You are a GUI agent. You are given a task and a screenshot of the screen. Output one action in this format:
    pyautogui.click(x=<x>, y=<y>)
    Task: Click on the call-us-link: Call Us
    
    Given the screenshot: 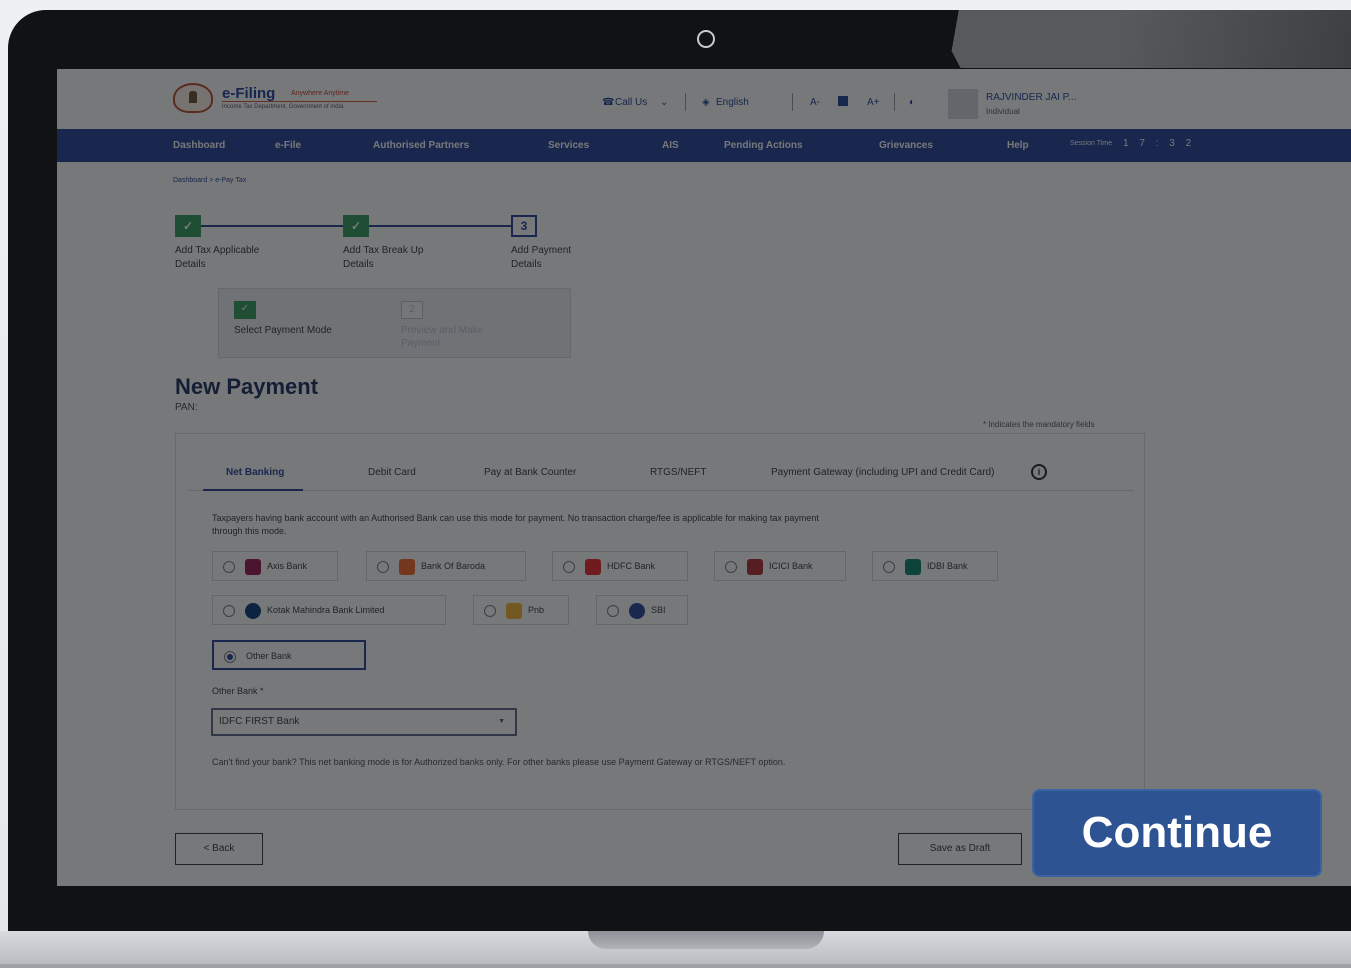 What is the action you would take?
    pyautogui.click(x=631, y=102)
    